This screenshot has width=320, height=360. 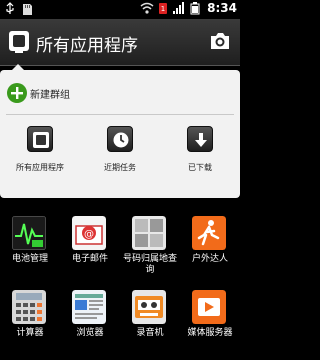 What do you see at coordinates (120, 159) in the screenshot?
I see `quick-action-recent-tasks: 近期任务` at bounding box center [120, 159].